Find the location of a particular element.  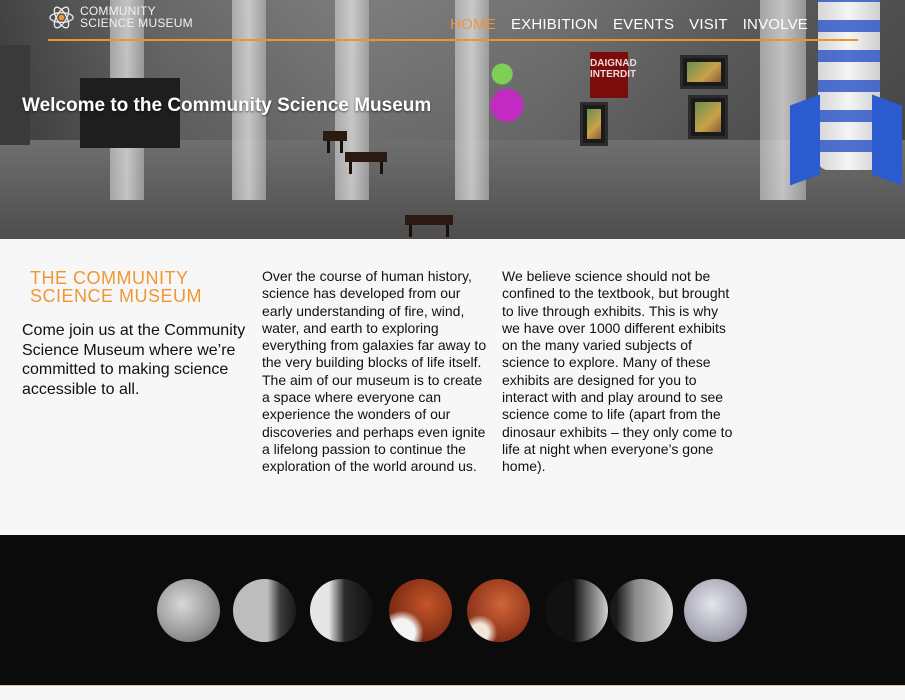

hero-sign: DAIGNAD INTERDIT is located at coordinates (613, 75).